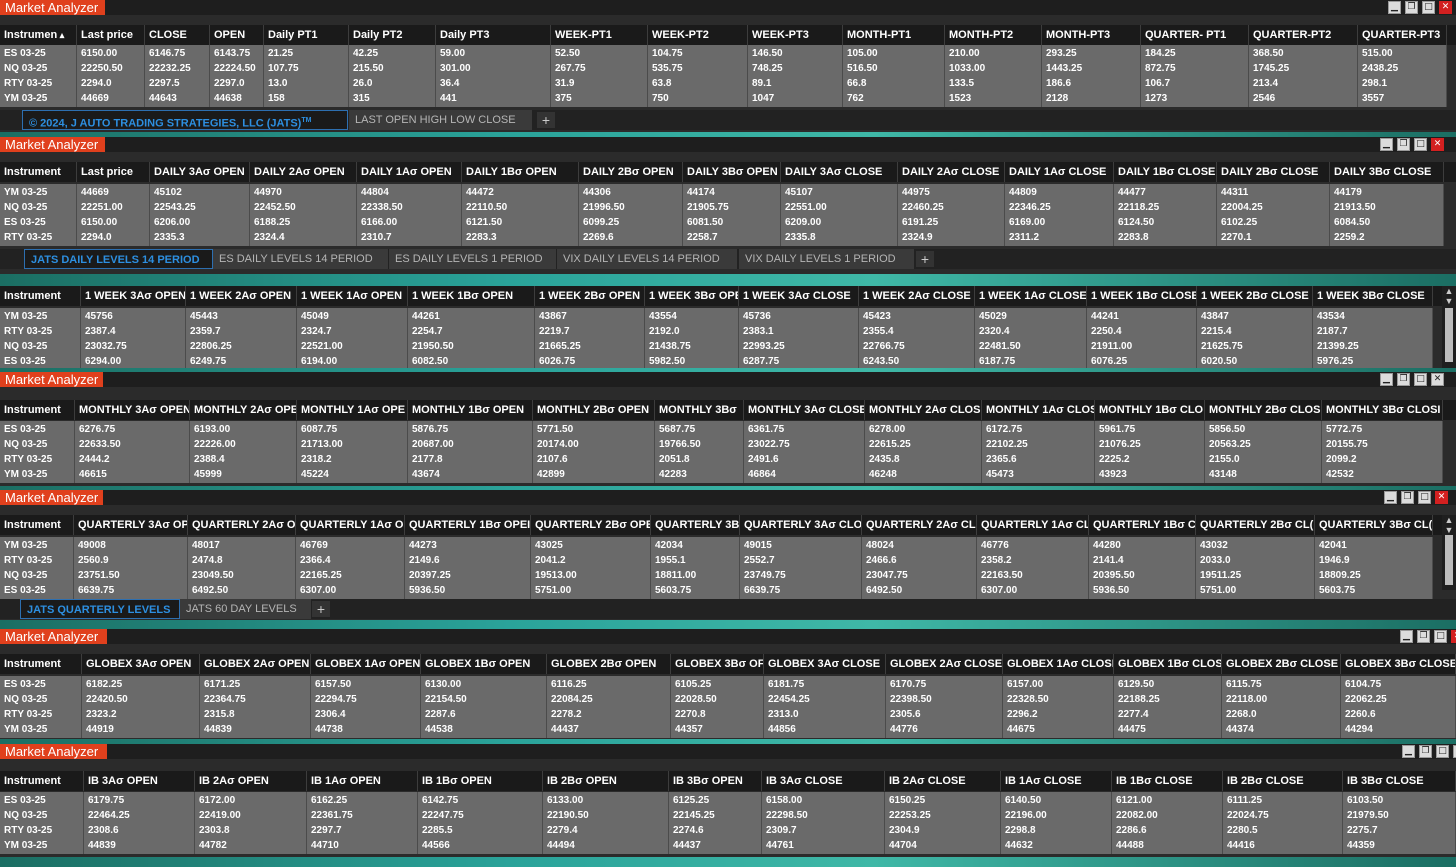  I want to click on value-cell: 44179, so click(1386, 192).